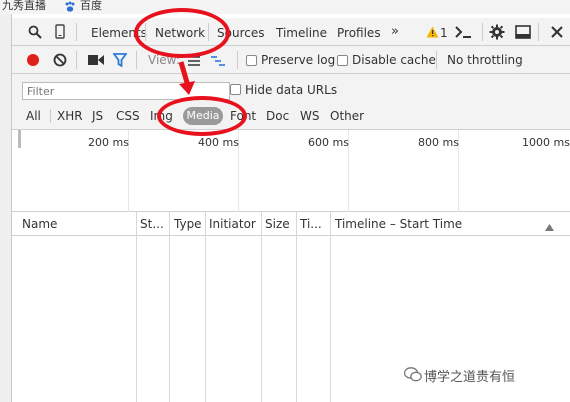 Image resolution: width=570 pixels, height=402 pixels. Describe the element at coordinates (33, 61) in the screenshot. I see `record-icon` at that location.